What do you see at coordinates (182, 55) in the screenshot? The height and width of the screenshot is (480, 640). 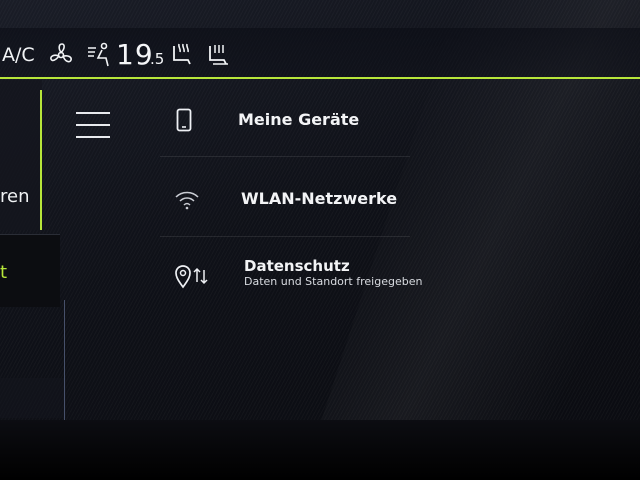 I see `seat-heating-icon` at bounding box center [182, 55].